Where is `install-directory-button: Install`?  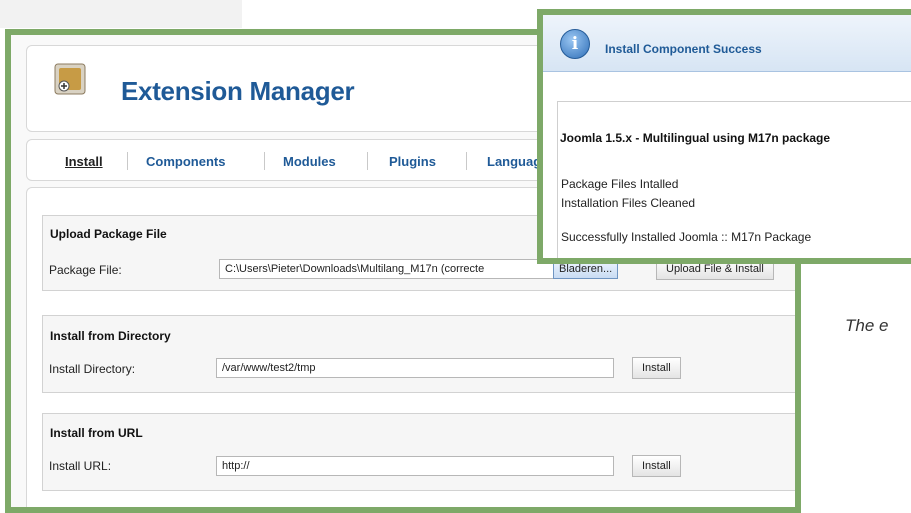
install-directory-button: Install is located at coordinates (656, 368).